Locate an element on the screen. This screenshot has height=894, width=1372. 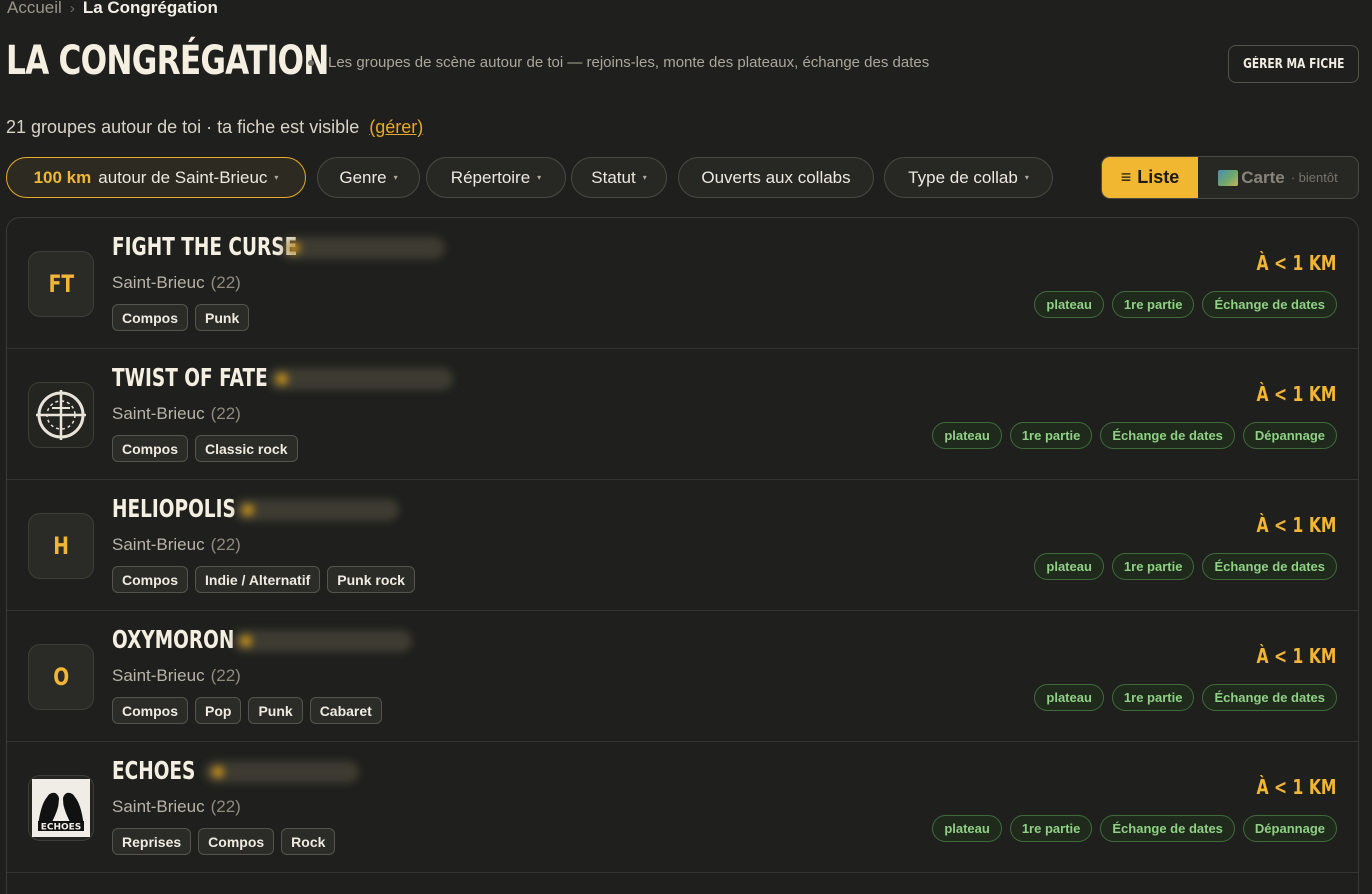
band-tags: Compos Pop Punk Cabaret is located at coordinates (247, 710).